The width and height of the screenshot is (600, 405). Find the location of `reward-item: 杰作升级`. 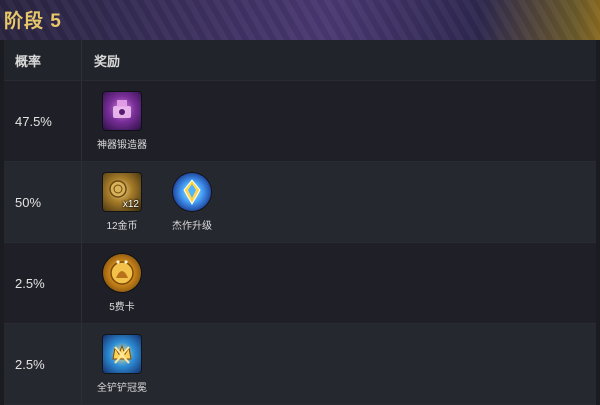

reward-item: 杰作升级 is located at coordinates (192, 202).